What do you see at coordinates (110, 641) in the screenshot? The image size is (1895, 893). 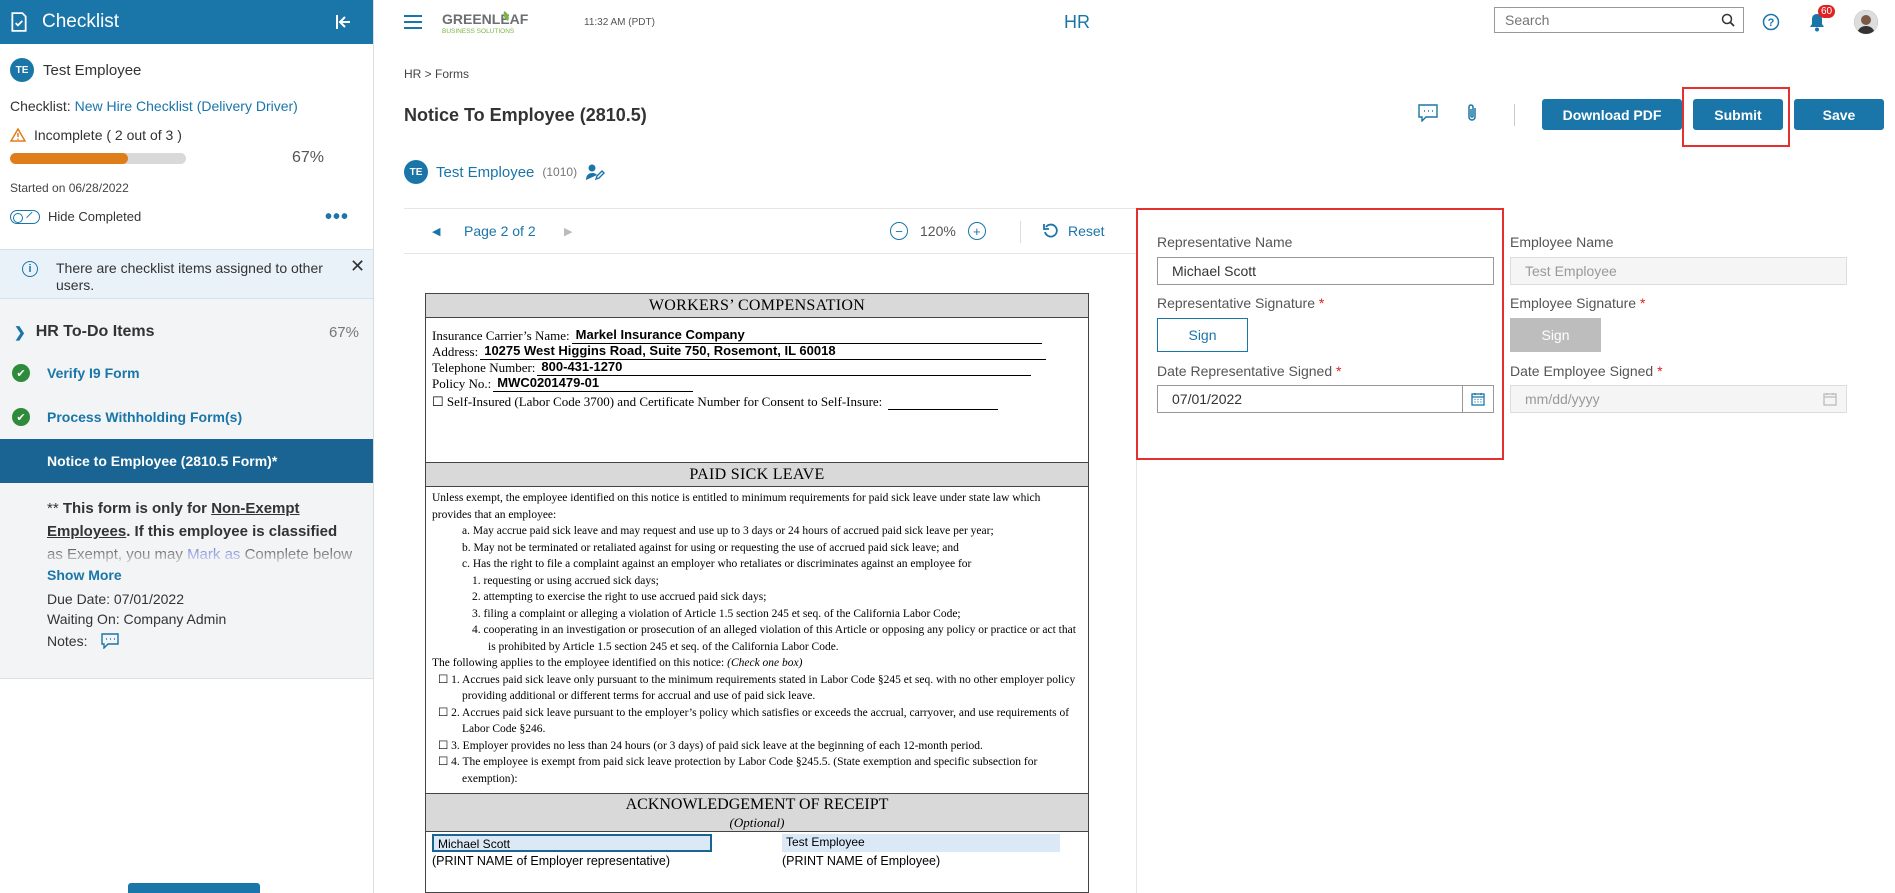 I see `notes-icon` at bounding box center [110, 641].